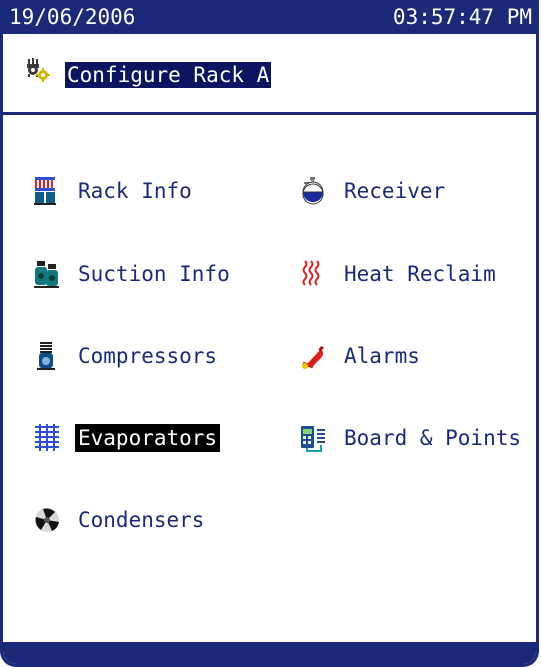 The image size is (541, 667). What do you see at coordinates (154, 274) in the screenshot?
I see `menu-item-label: Suction Info` at bounding box center [154, 274].